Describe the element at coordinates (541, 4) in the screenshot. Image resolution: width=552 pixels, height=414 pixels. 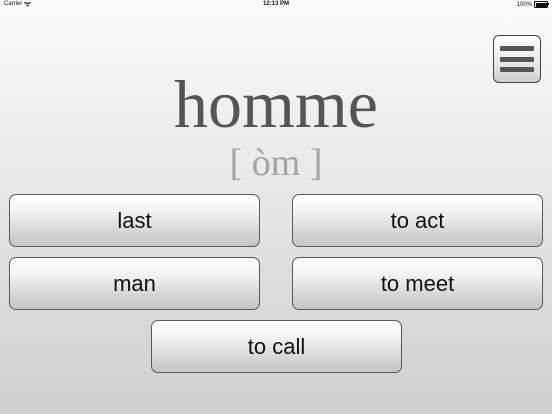
I see `battery-icon` at that location.